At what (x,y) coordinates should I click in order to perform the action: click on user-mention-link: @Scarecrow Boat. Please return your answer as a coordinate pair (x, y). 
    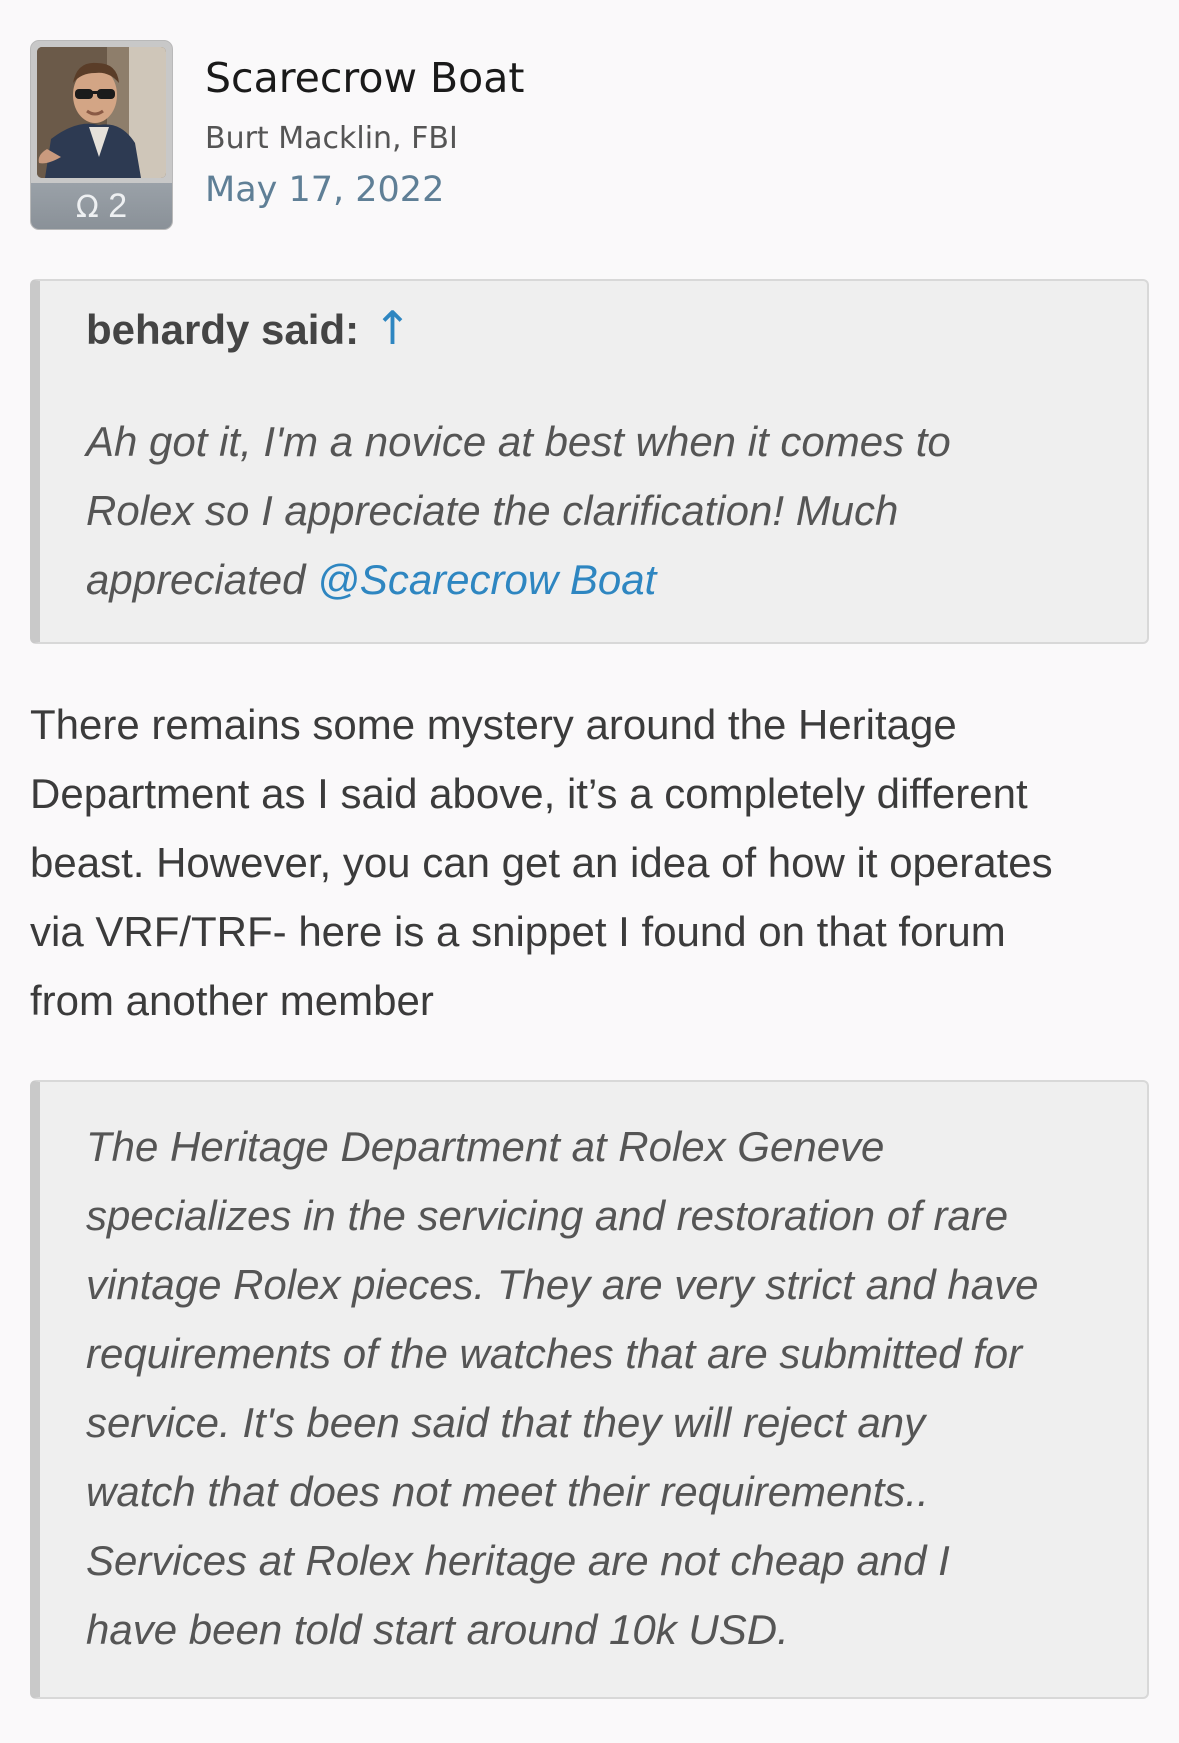
    Looking at the image, I should click on (486, 579).